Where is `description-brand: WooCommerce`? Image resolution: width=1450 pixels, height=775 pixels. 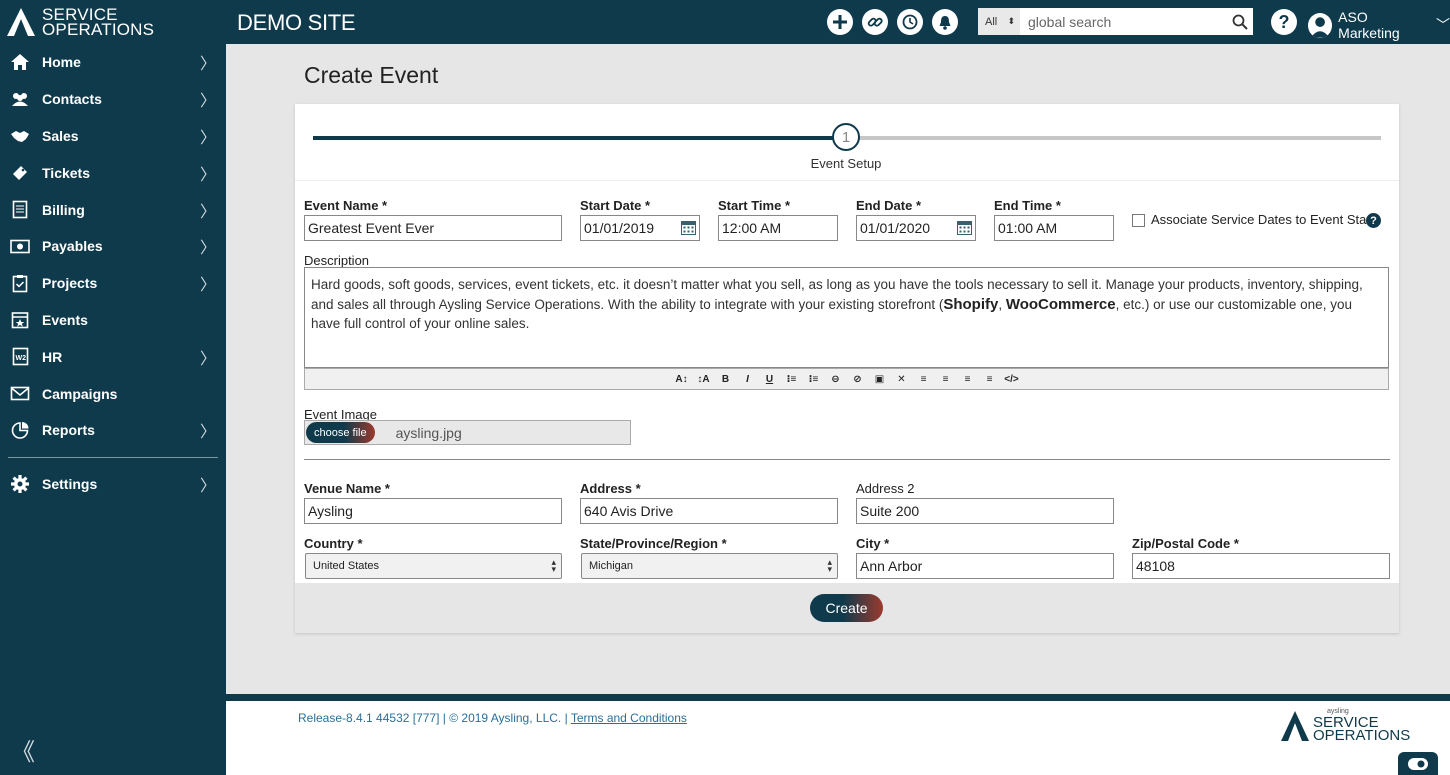
description-brand: WooCommerce is located at coordinates (1060, 304).